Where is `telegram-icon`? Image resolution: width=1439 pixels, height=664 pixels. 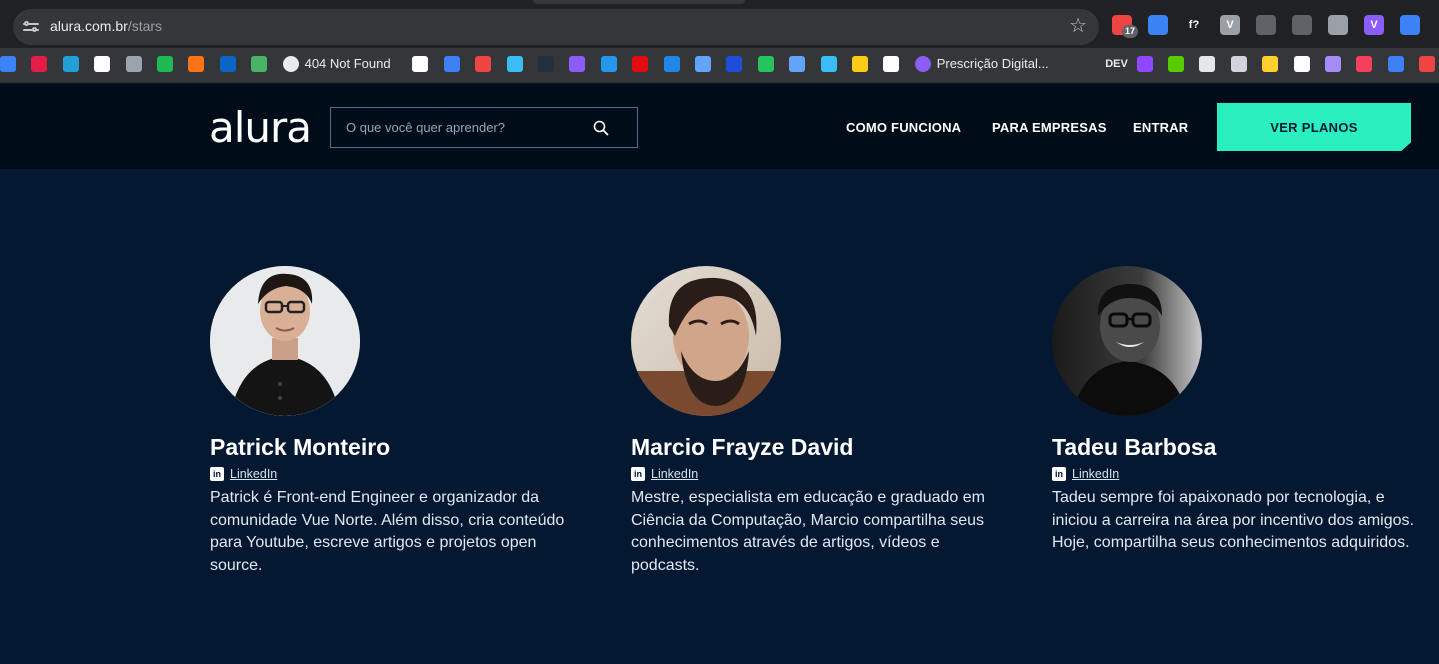 telegram-icon is located at coordinates (70, 64).